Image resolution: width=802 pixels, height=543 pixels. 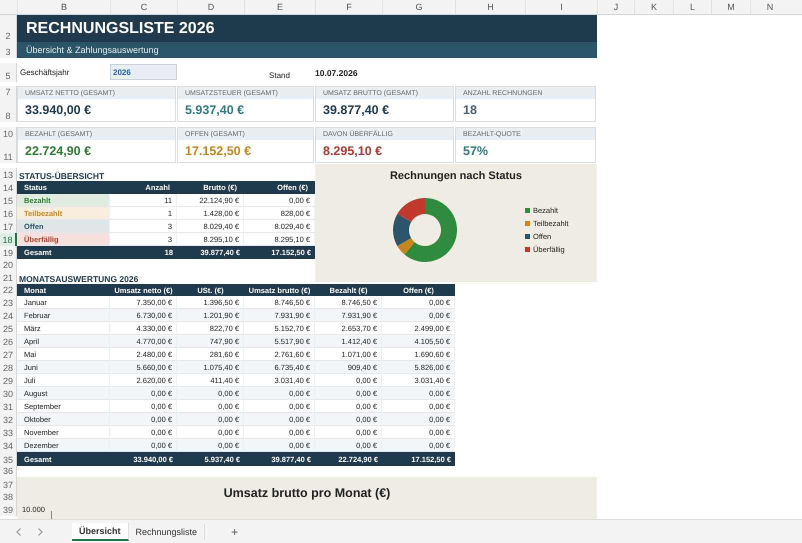 What do you see at coordinates (62, 175) in the screenshot?
I see `section-title: STATUS-ÜBERSICHT` at bounding box center [62, 175].